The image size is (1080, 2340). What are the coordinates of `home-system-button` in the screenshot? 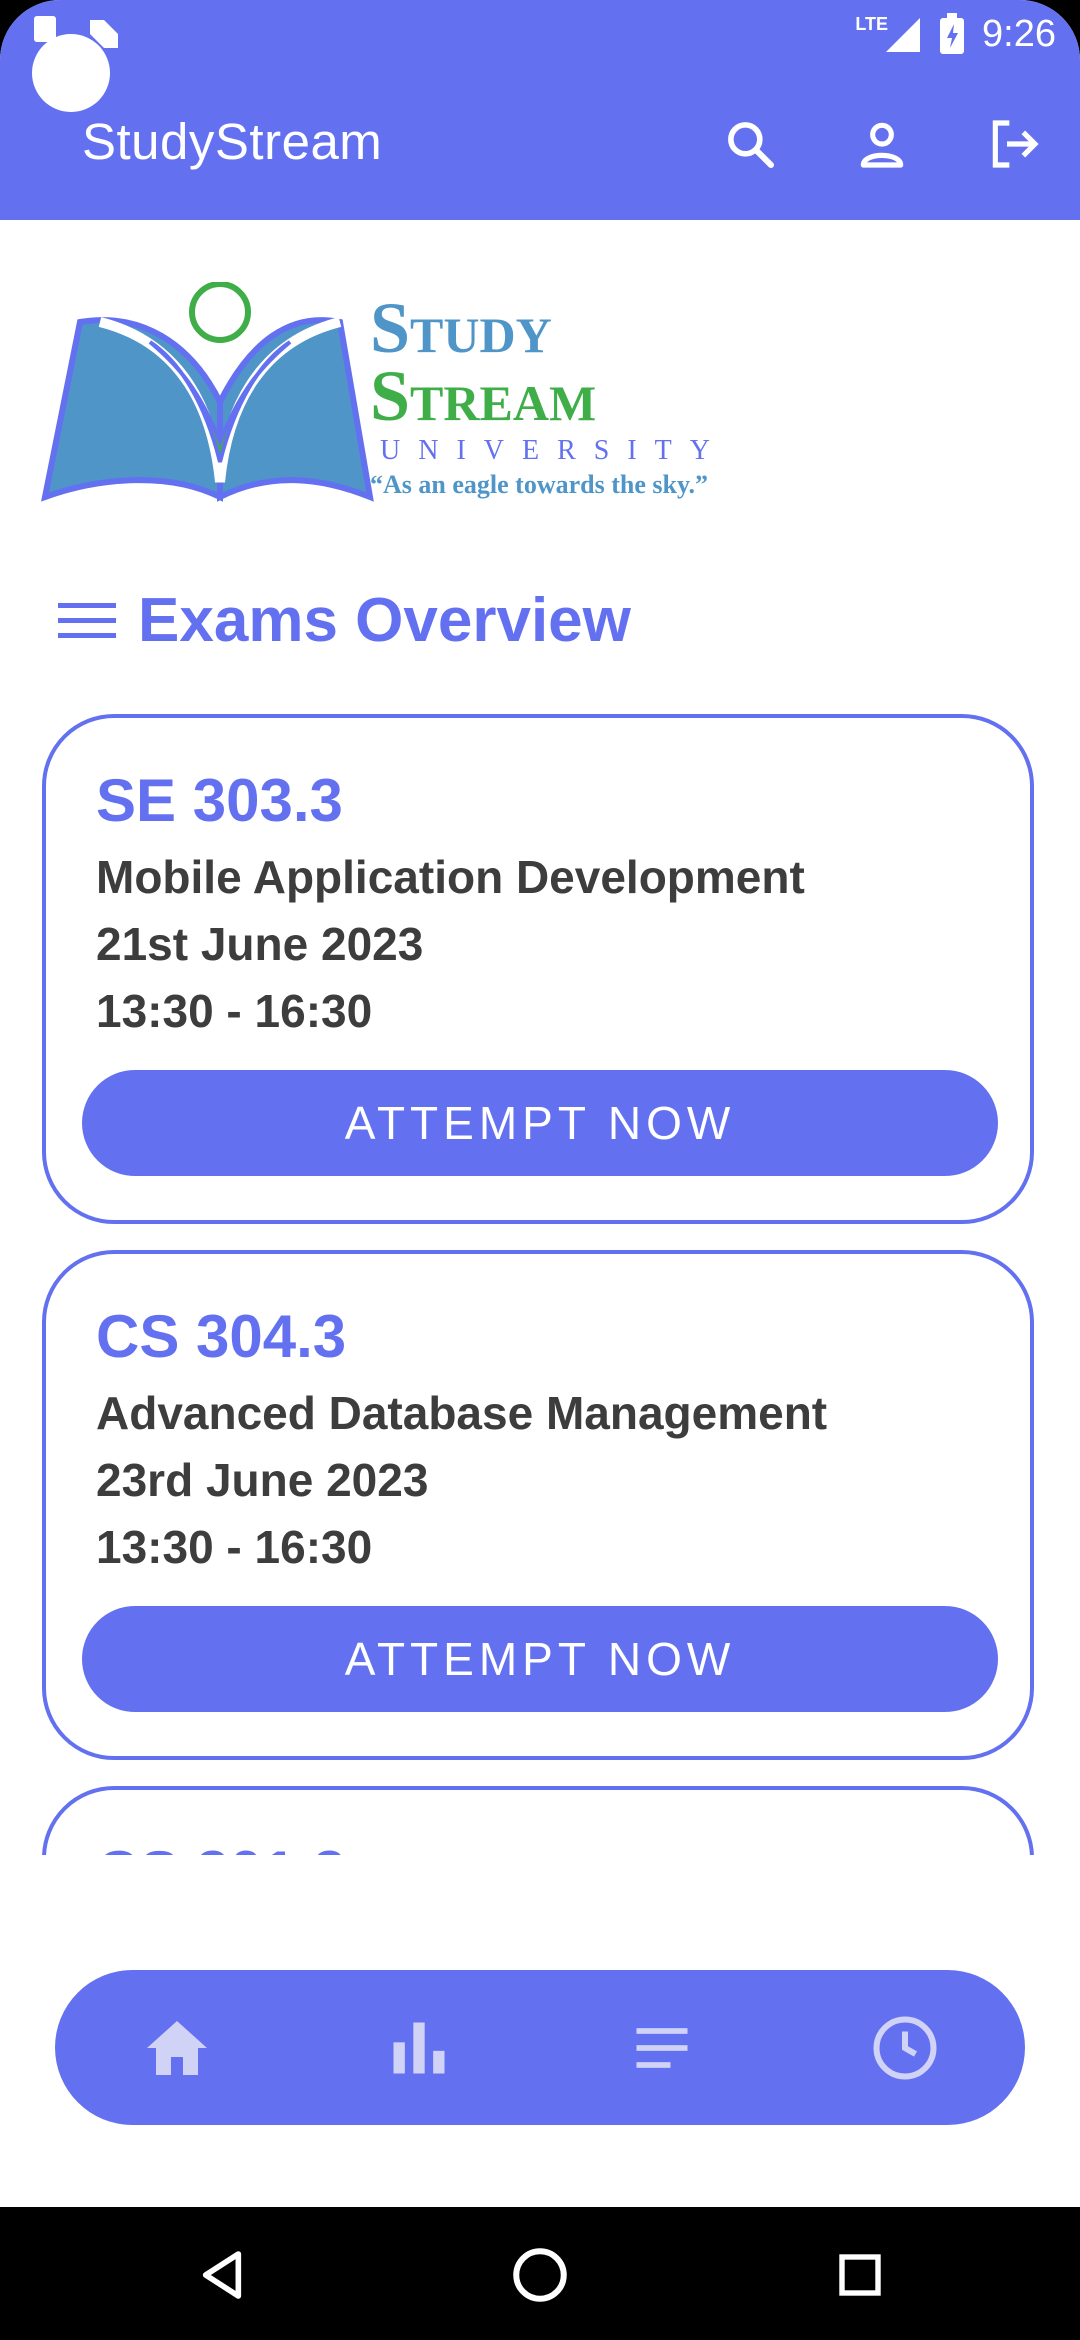 It's located at (540, 2275).